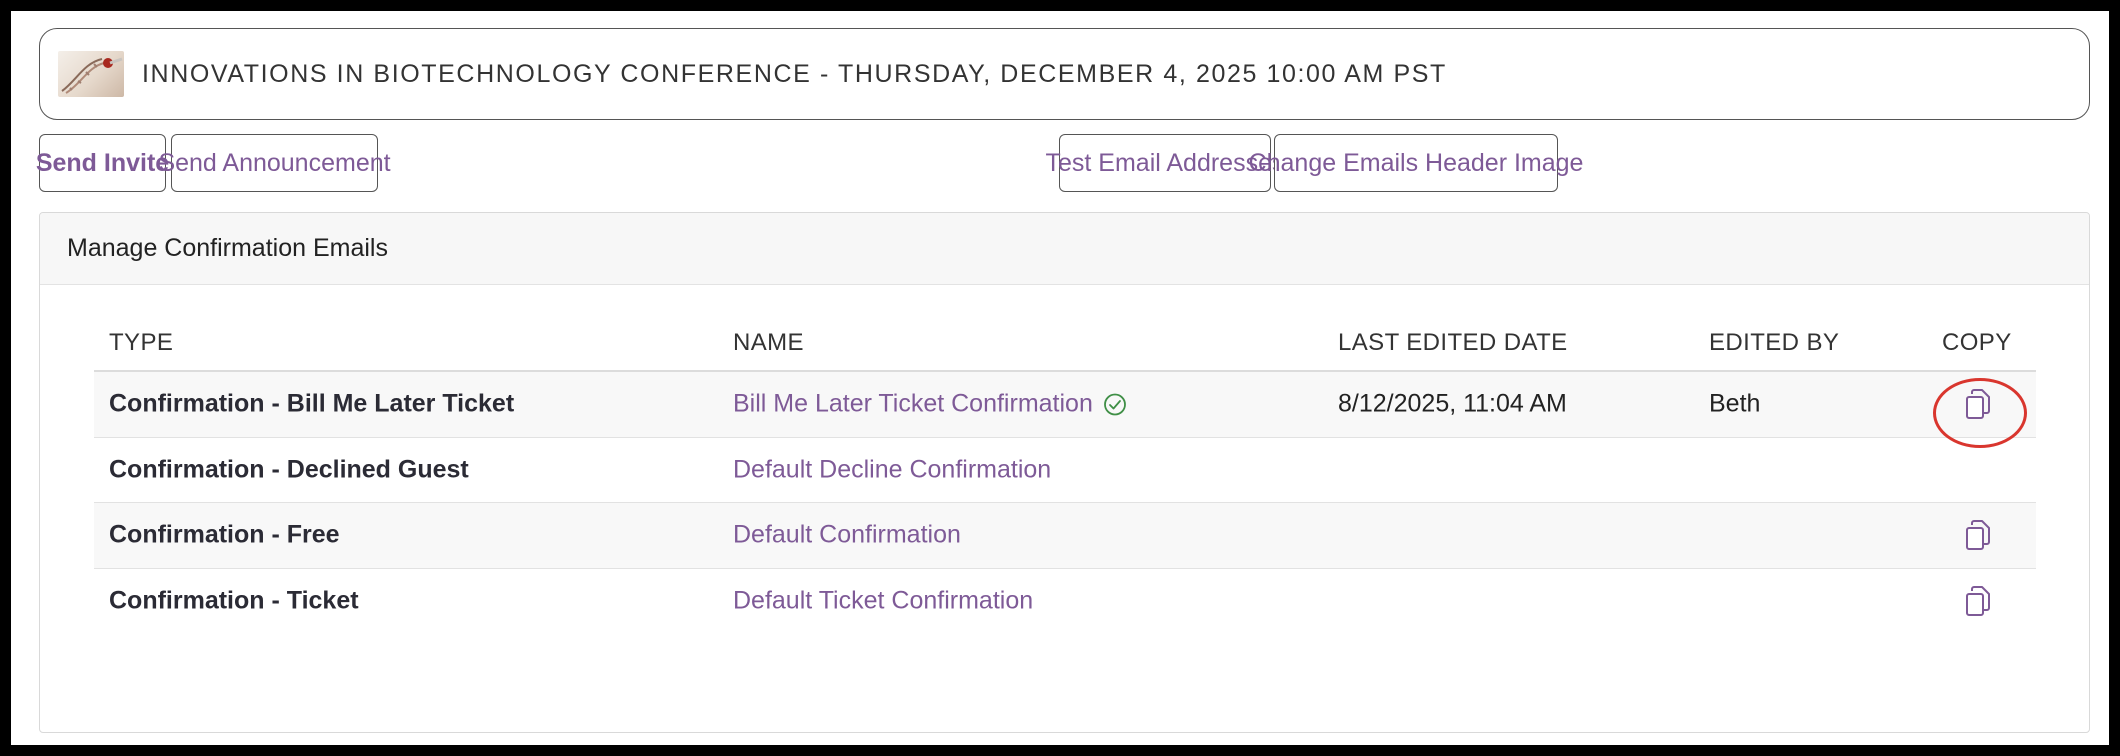 The image size is (2120, 756). Describe the element at coordinates (234, 600) in the screenshot. I see `email-type: Confirmation - Ticket` at that location.